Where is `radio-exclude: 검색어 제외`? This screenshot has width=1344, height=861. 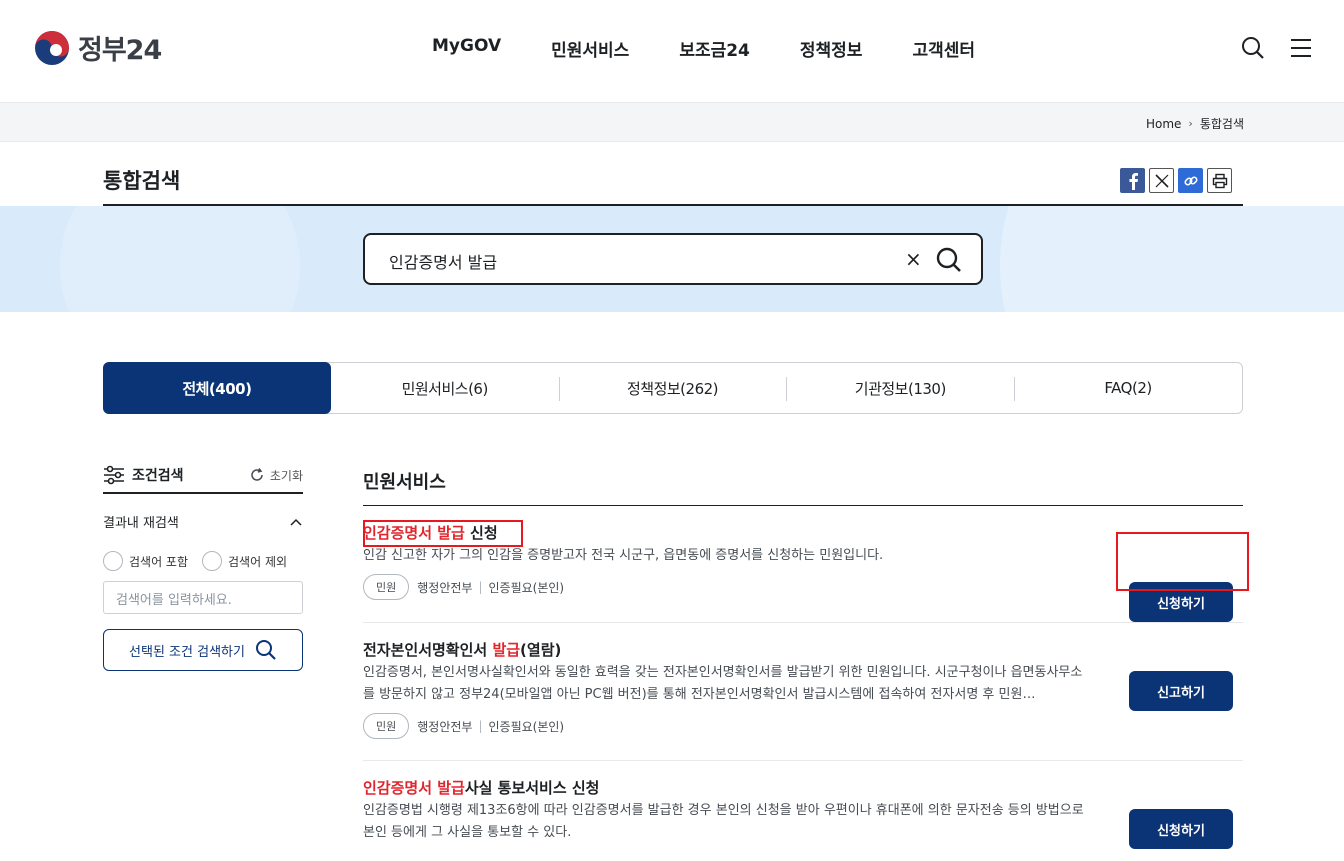 radio-exclude: 검색어 제외 is located at coordinates (244, 561).